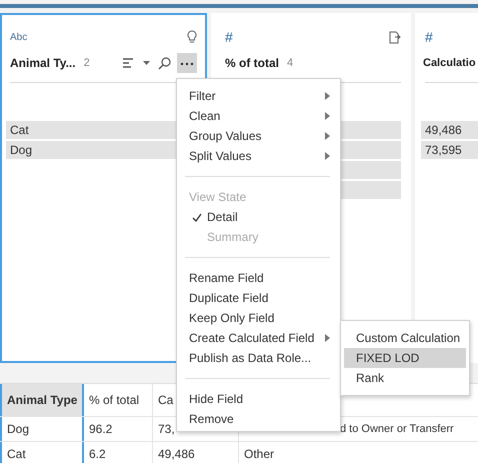 The image size is (478, 463). What do you see at coordinates (259, 454) in the screenshot?
I see `table-cell-text: Other` at bounding box center [259, 454].